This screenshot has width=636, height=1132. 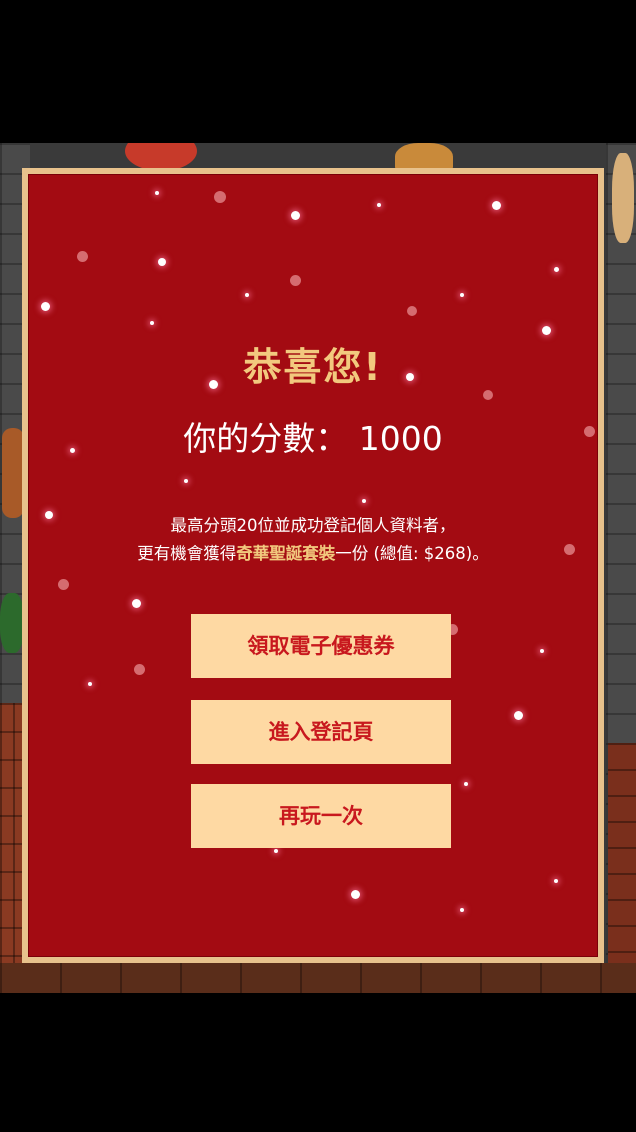 What do you see at coordinates (12, 623) in the screenshot?
I see `christmas-tree-decoration` at bounding box center [12, 623].